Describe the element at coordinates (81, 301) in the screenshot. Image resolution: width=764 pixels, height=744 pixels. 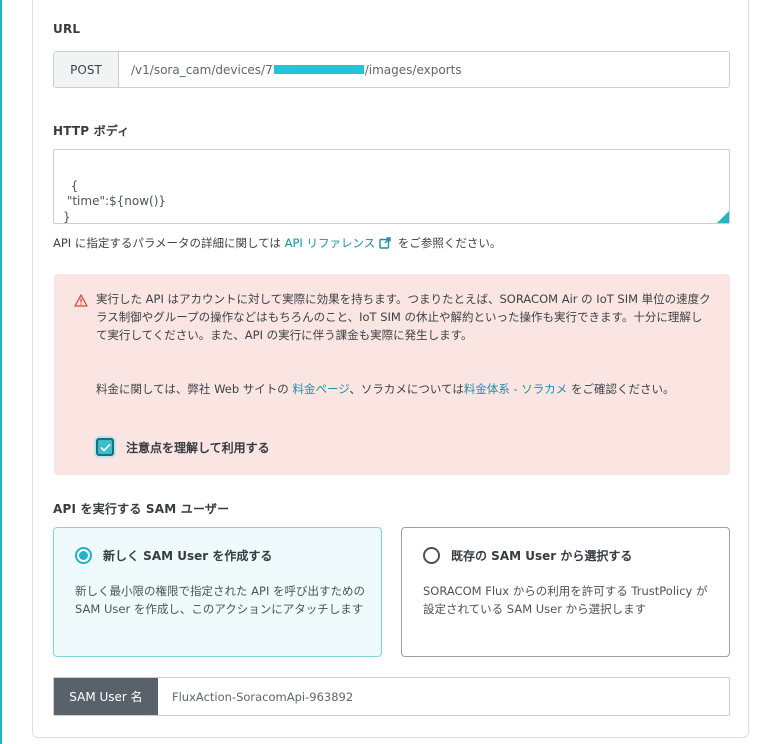
I see `warning-triangle-icon` at that location.